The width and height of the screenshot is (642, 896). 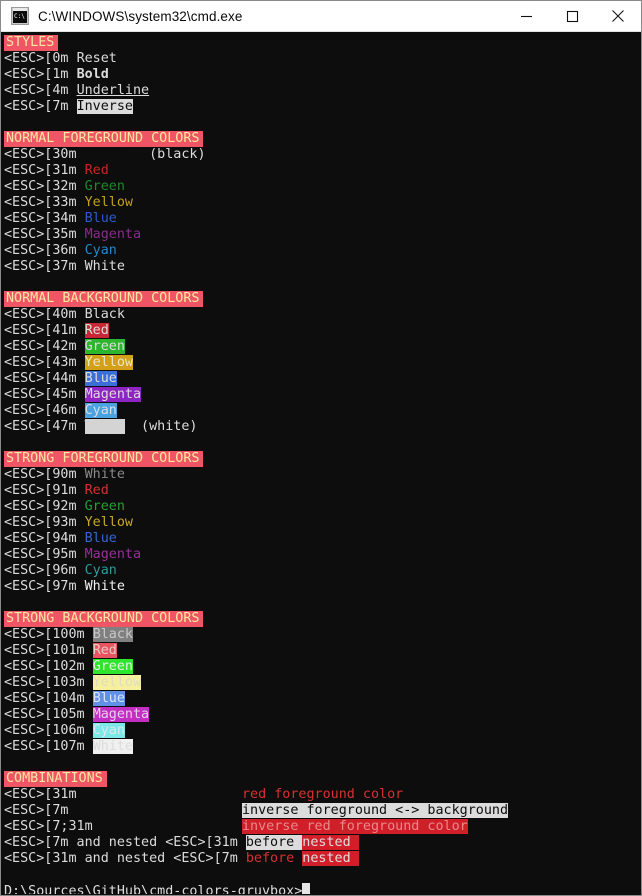 What do you see at coordinates (44, 186) in the screenshot?
I see `escape-code: <ESC>[32m` at bounding box center [44, 186].